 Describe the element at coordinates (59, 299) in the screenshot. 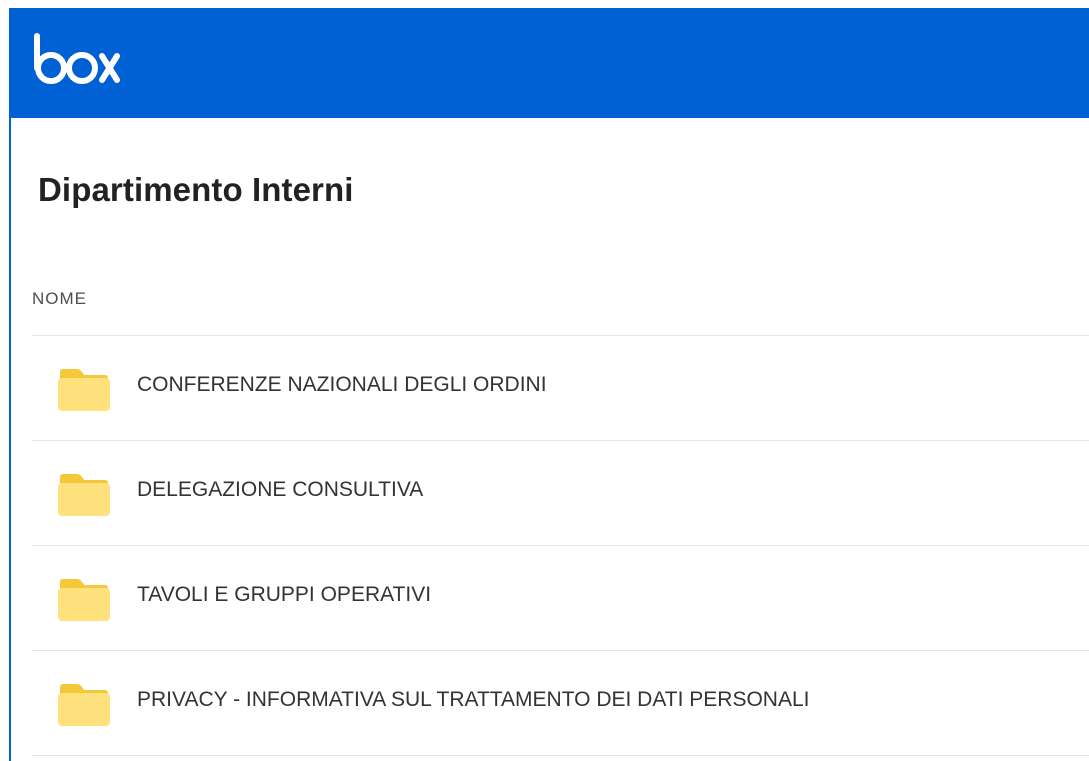

I see `column-header-name: NOME` at that location.